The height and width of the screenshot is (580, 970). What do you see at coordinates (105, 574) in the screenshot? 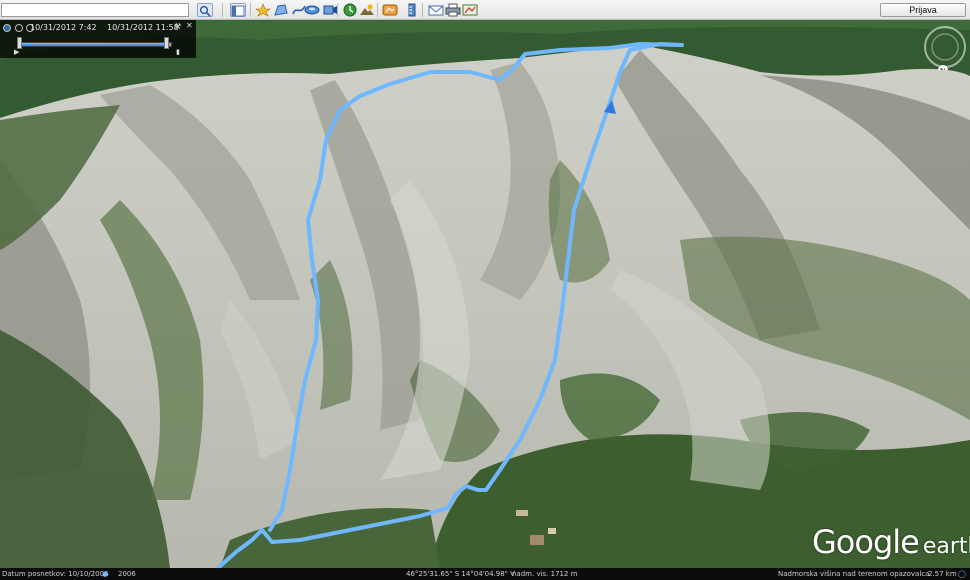
I see `globe-icon: ●` at bounding box center [105, 574].